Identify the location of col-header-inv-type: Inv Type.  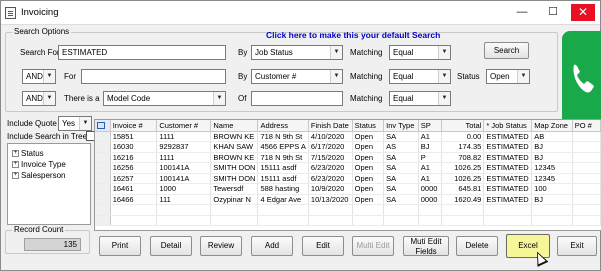
(401, 126).